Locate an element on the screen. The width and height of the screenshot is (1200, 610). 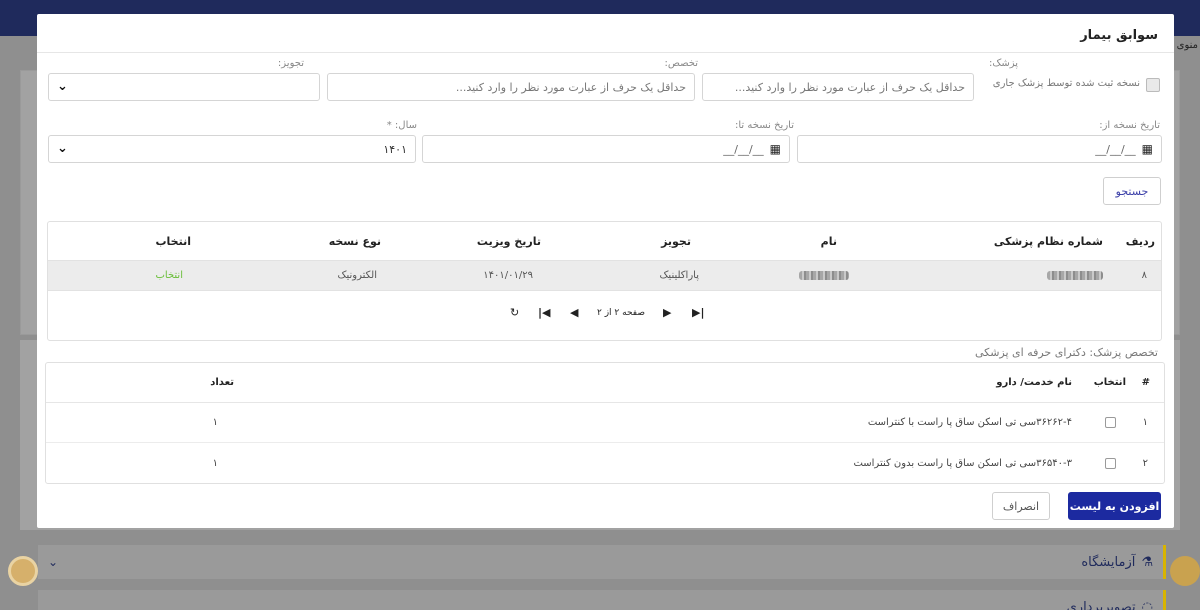
date-to-value: __/__/__ is located at coordinates (743, 149).